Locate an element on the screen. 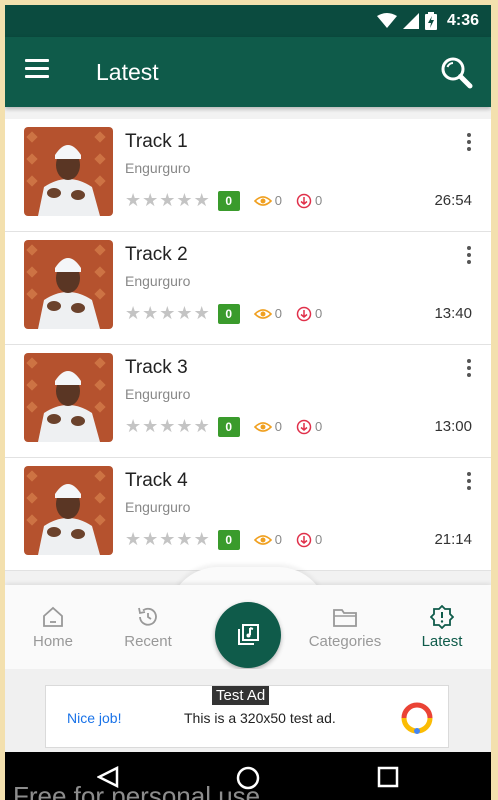 The height and width of the screenshot is (800, 498). nav-latest-label: Latest is located at coordinates (442, 641).